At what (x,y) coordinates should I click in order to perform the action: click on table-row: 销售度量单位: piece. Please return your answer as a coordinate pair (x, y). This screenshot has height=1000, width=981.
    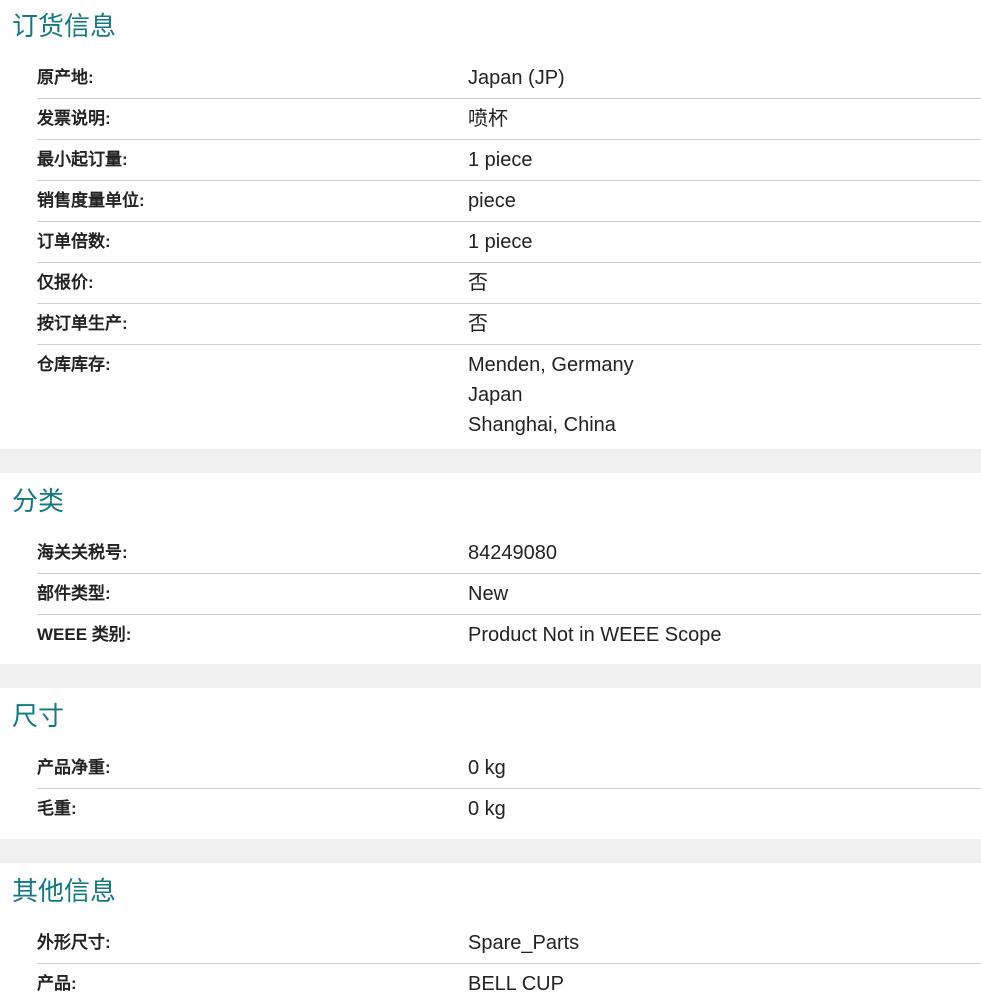
    Looking at the image, I should click on (509, 201).